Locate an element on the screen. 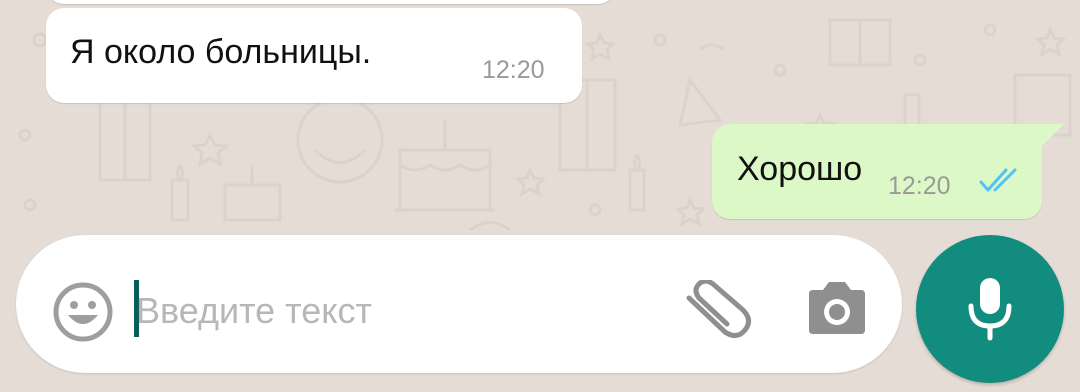 This screenshot has width=1080, height=392. incoming-message-time: 12:20 is located at coordinates (513, 70).